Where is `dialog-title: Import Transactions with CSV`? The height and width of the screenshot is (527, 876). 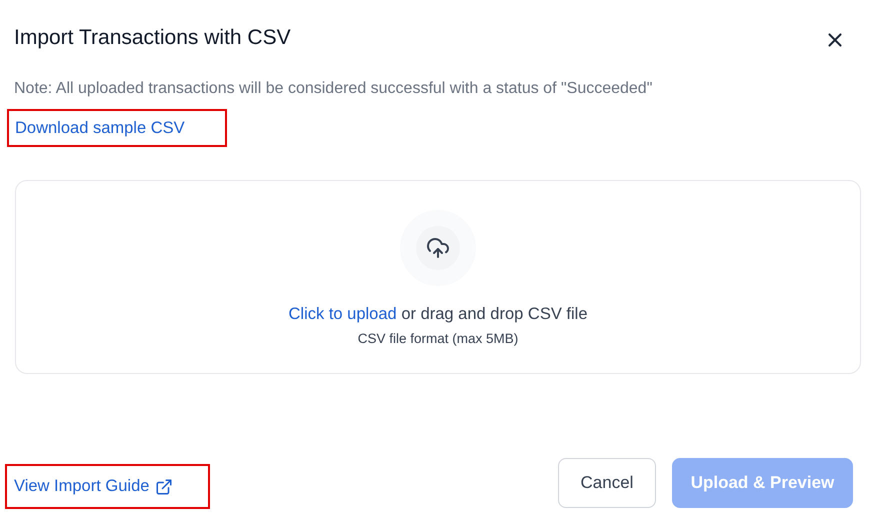 dialog-title: Import Transactions with CSV is located at coordinates (152, 38).